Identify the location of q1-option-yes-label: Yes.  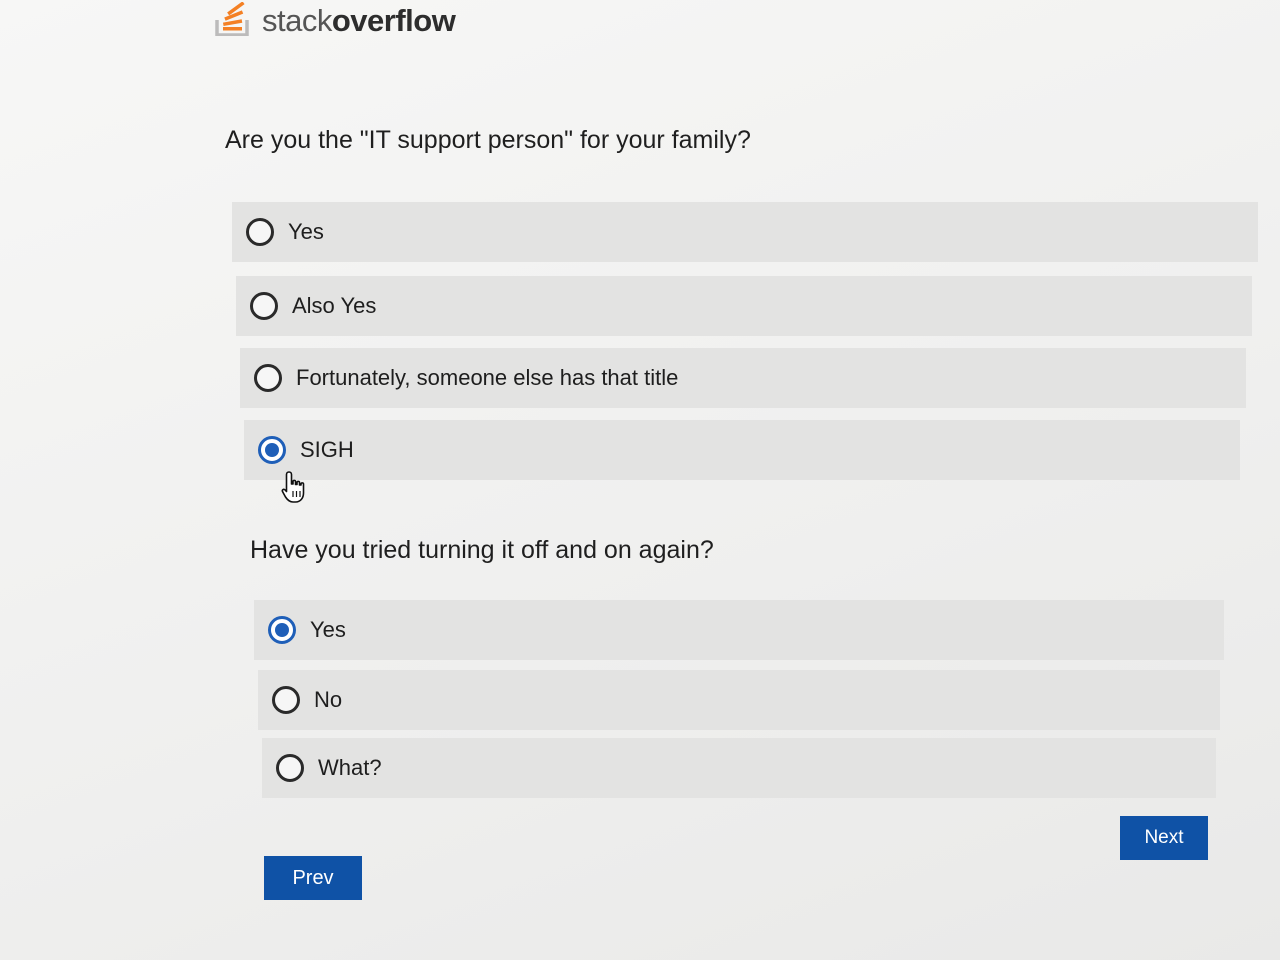
(306, 231).